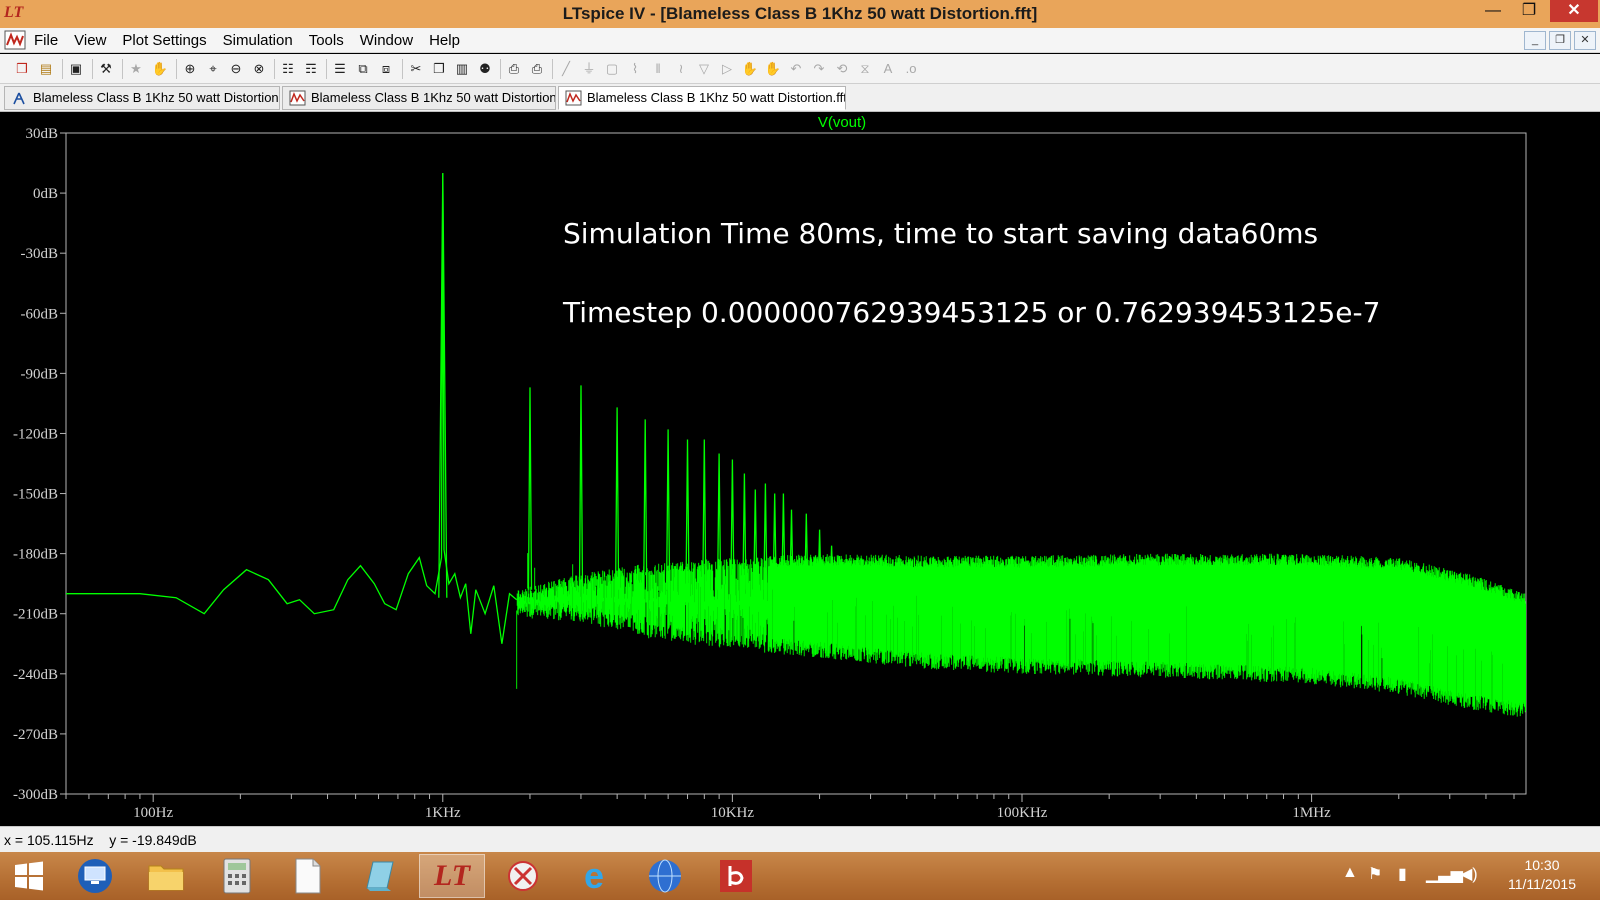 Image resolution: width=1600 pixels, height=900 pixels. Describe the element at coordinates (1469, 874) in the screenshot. I see `volume-icon: ◀)` at that location.